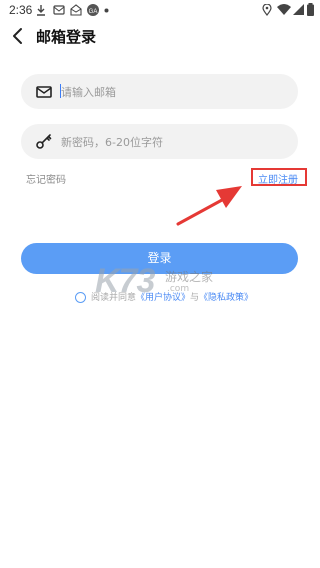  Describe the element at coordinates (267, 10) in the screenshot. I see `location-icon` at that location.